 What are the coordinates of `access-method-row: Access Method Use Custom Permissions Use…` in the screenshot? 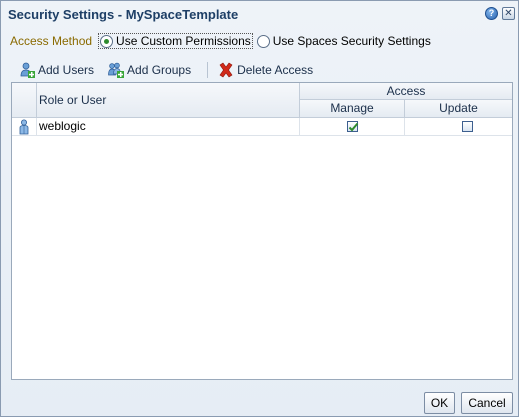 It's located at (220, 41).